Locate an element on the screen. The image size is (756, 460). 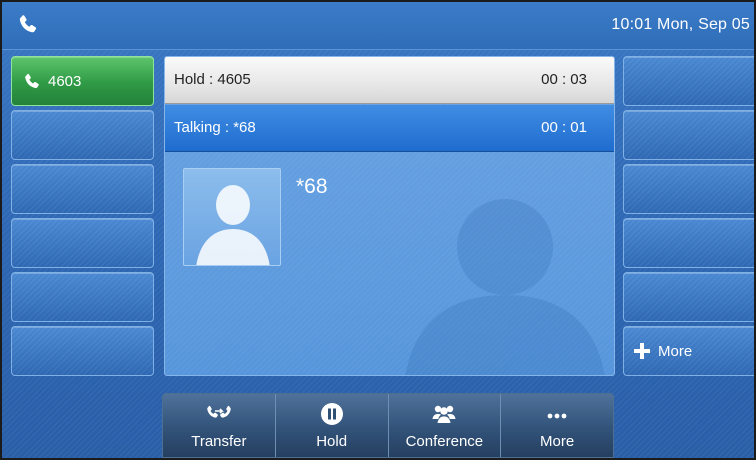
ellipsis-icon is located at coordinates (557, 416).